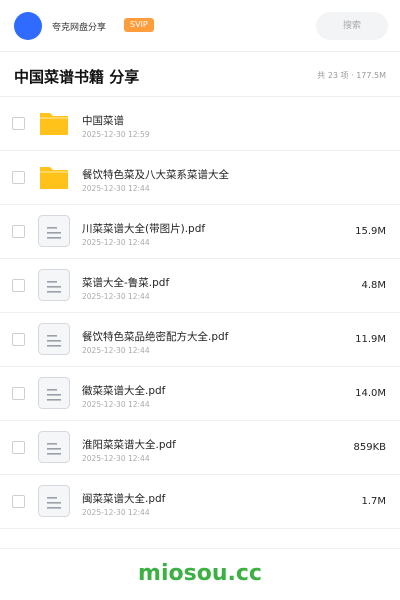 The height and width of the screenshot is (600, 400). Describe the element at coordinates (351, 75) in the screenshot. I see `share-summary: 共 23 项 · 177.5M` at that location.